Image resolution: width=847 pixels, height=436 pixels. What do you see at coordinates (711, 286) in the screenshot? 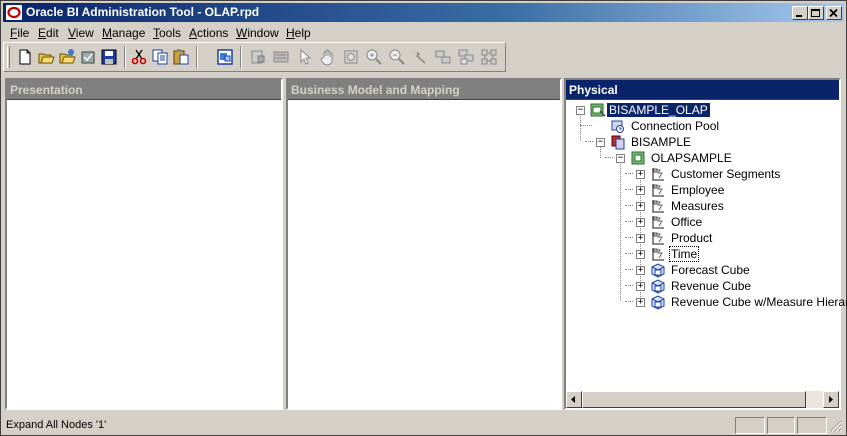
I see `tree-node-label: Revenue Cube` at bounding box center [711, 286].